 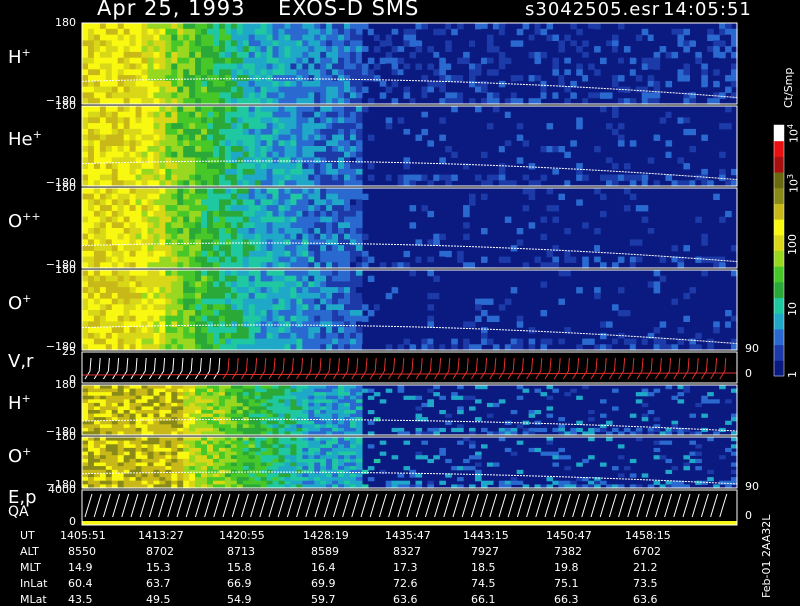 I want to click on footer-cell: 19.8, so click(x=566, y=567).